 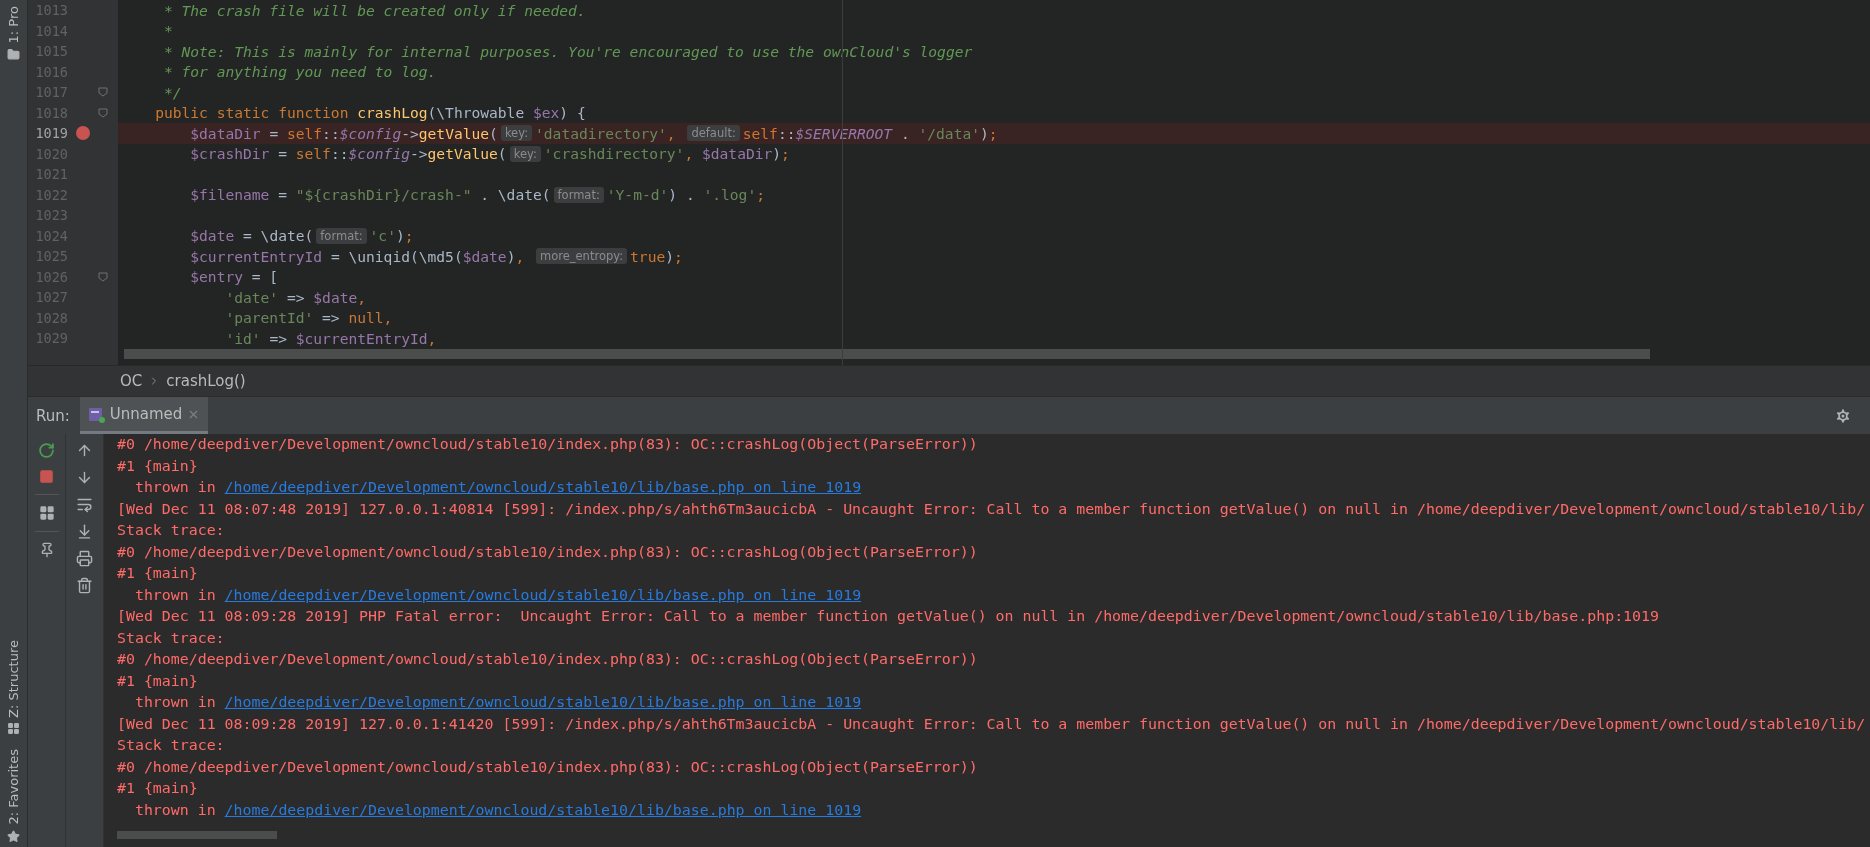 I want to click on run-tab: Unnamed, so click(x=144, y=415).